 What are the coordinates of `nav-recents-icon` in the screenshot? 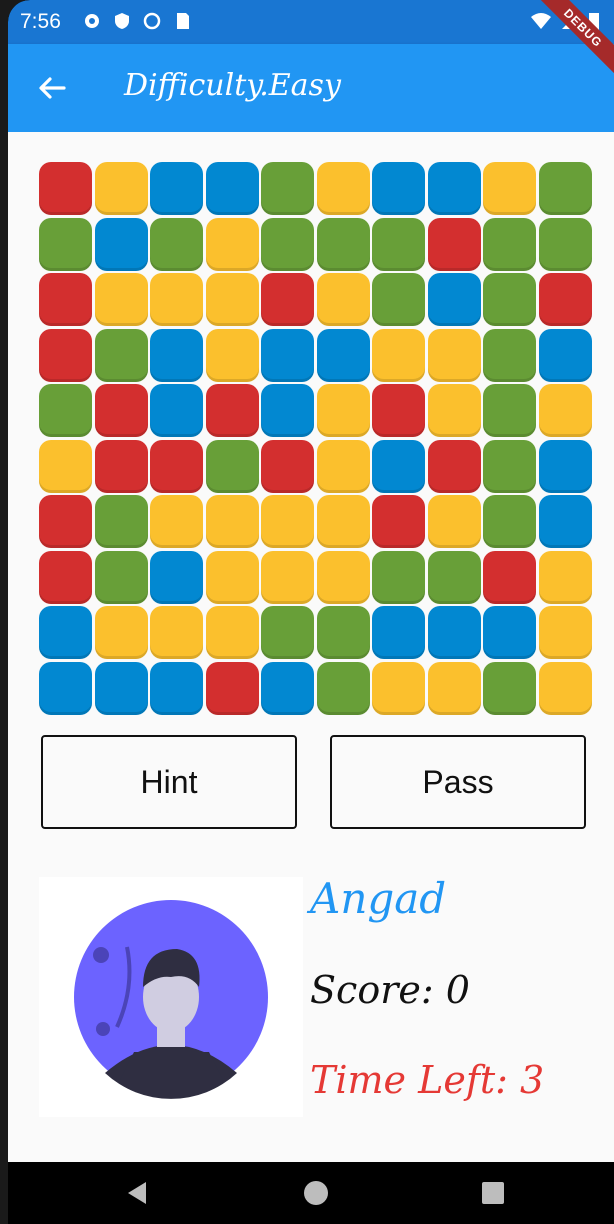 It's located at (493, 1193).